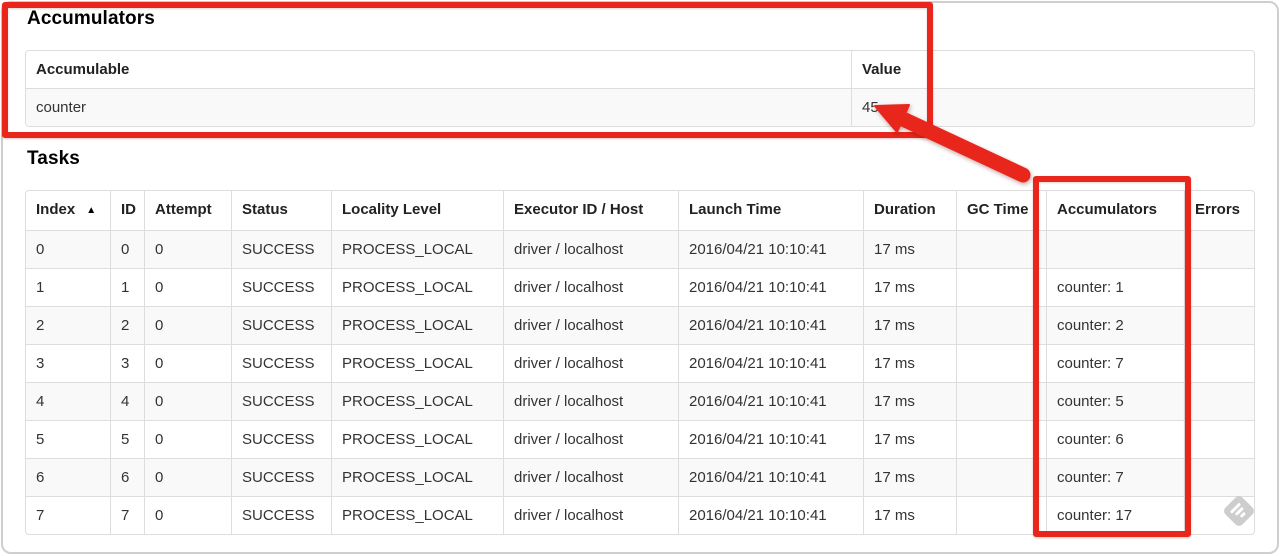  What do you see at coordinates (127, 363) in the screenshot?
I see `task-cell-id: 3` at bounding box center [127, 363].